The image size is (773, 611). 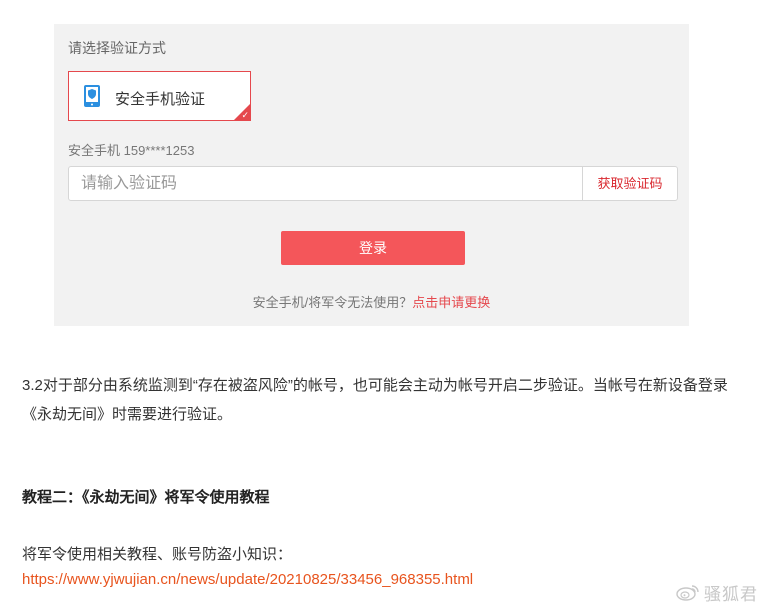 What do you see at coordinates (160, 99) in the screenshot?
I see `phone-verification-label: 安全手机验证` at bounding box center [160, 99].